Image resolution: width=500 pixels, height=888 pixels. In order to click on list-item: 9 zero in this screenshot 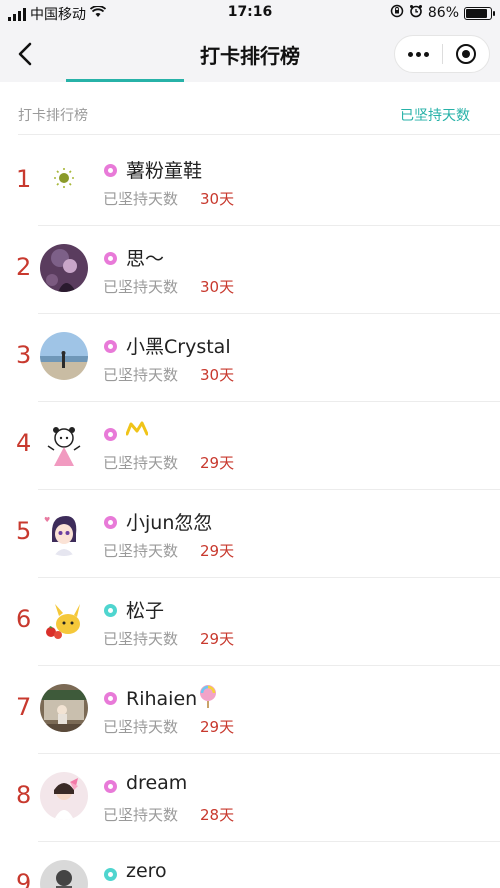, I will do `click(250, 865)`.